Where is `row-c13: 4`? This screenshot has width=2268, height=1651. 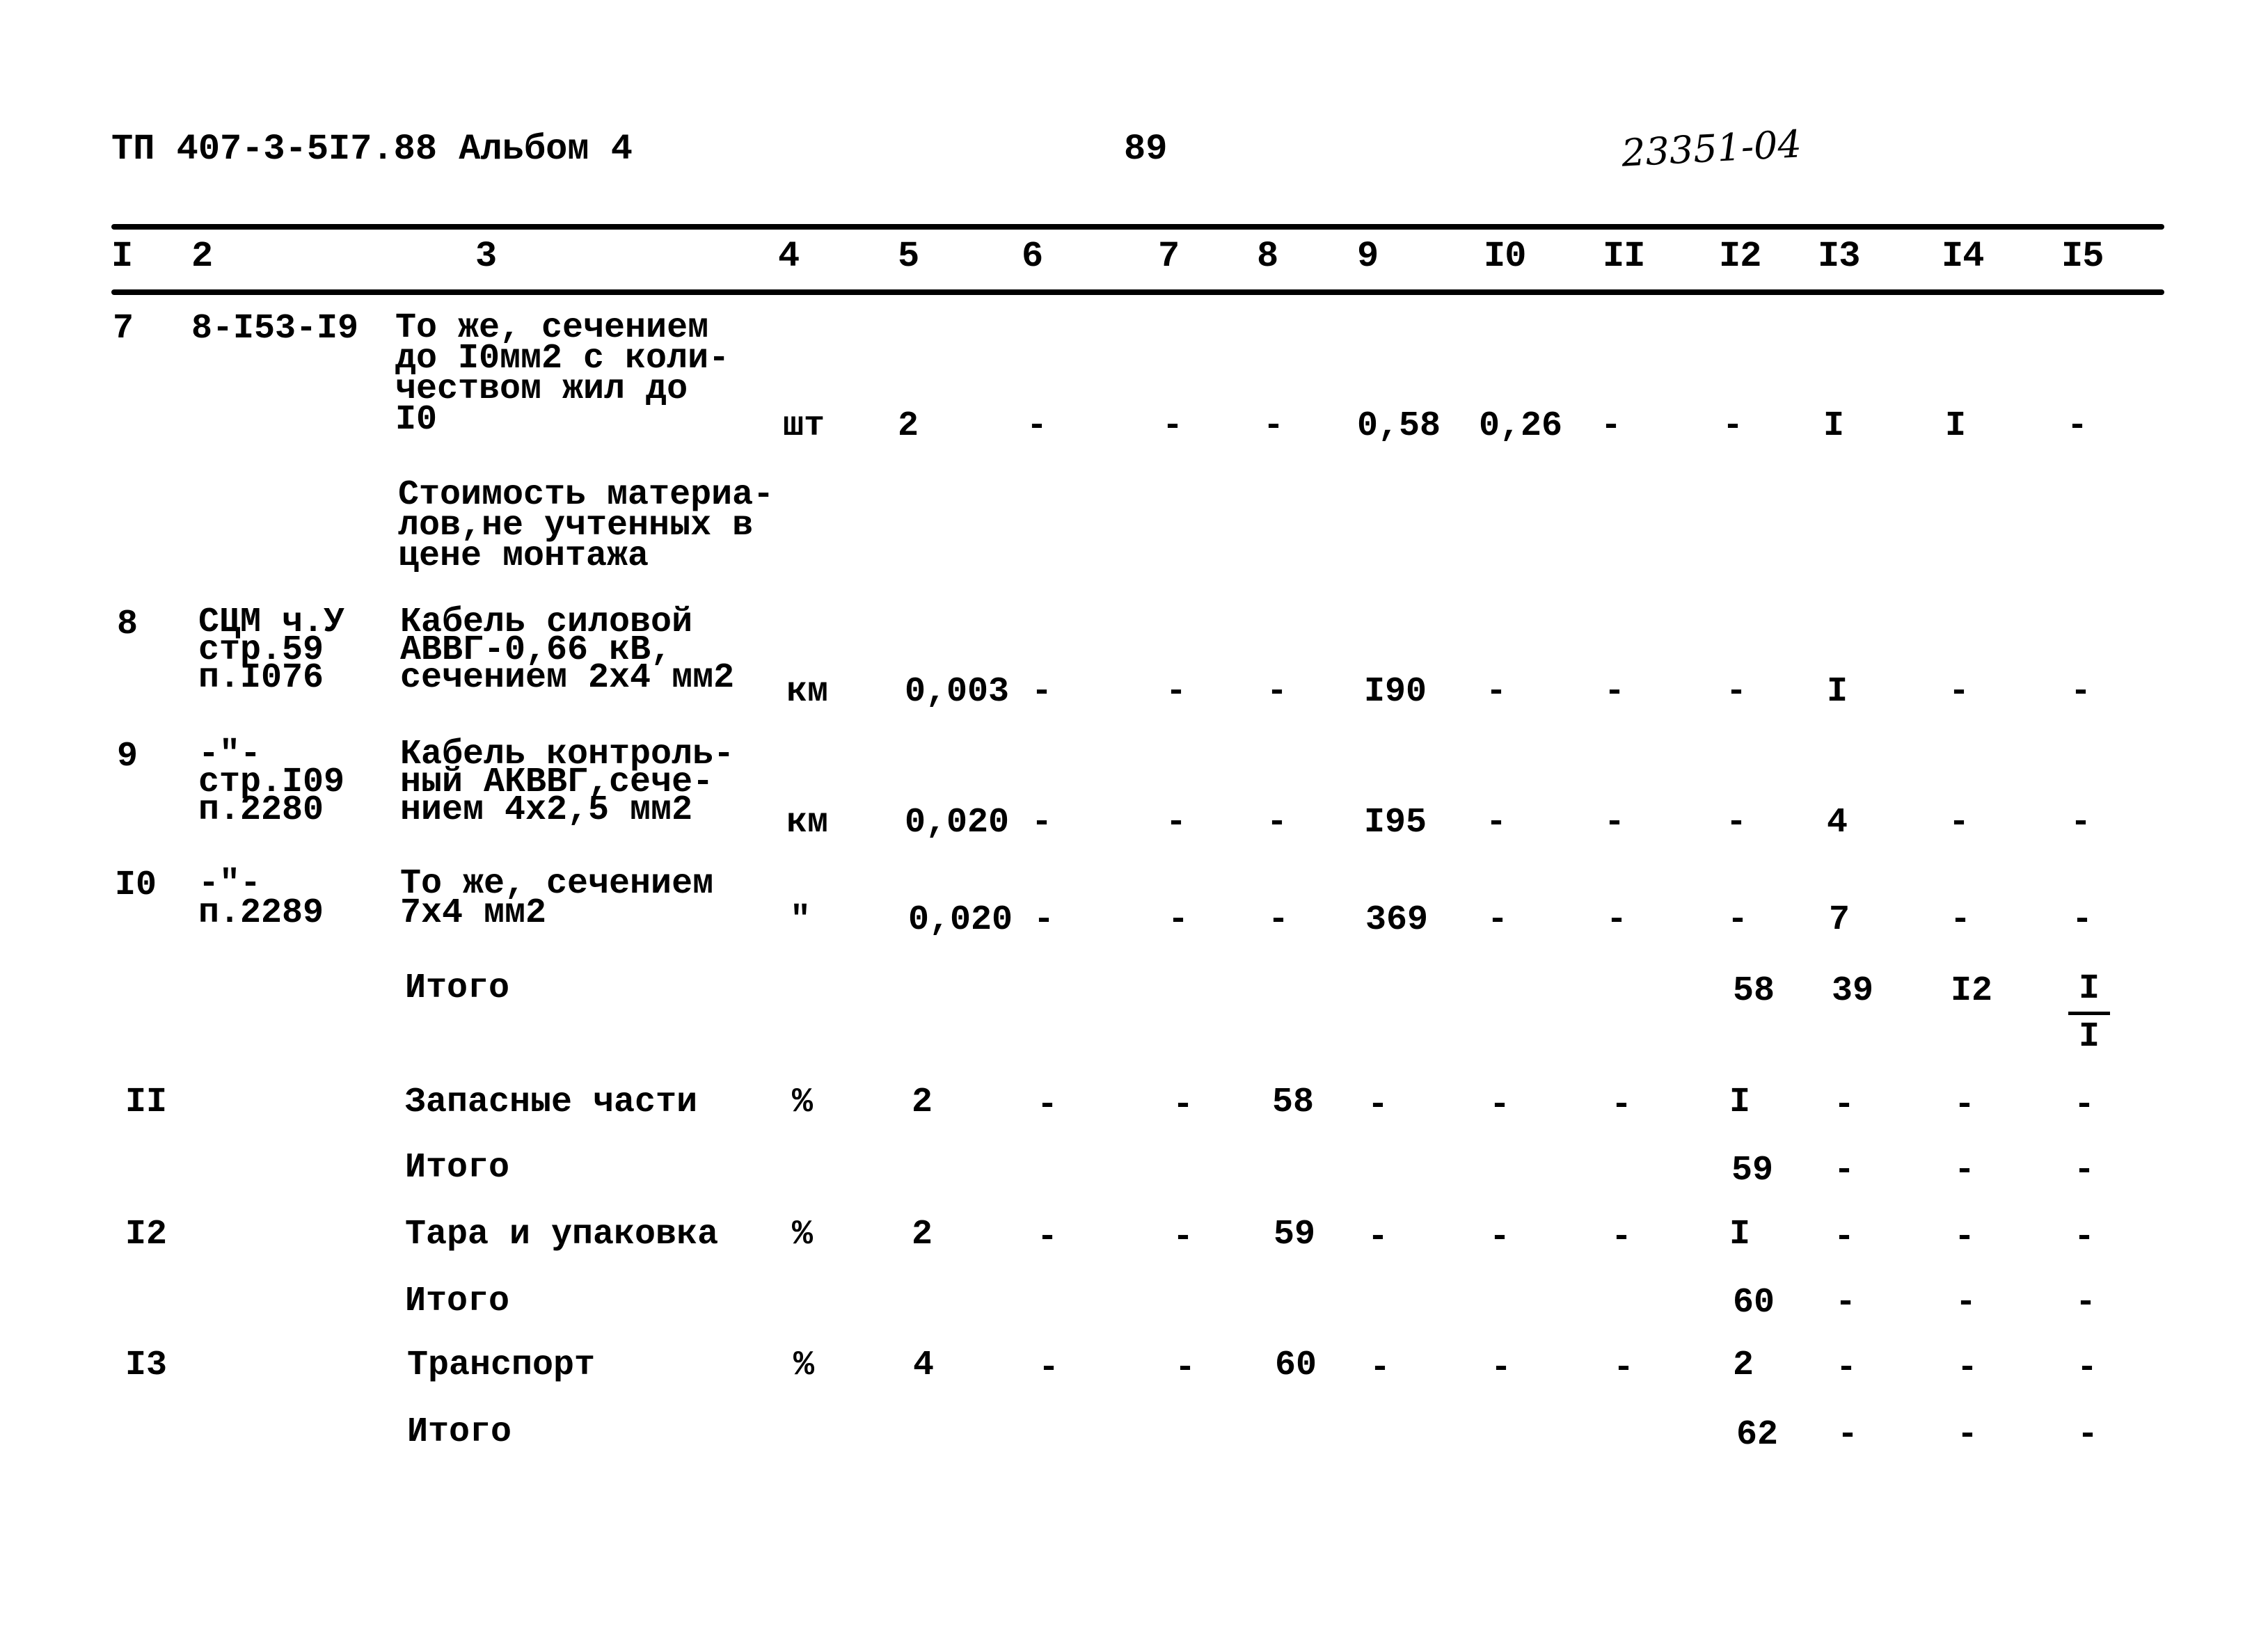
row-c13: 4 is located at coordinates (1837, 823).